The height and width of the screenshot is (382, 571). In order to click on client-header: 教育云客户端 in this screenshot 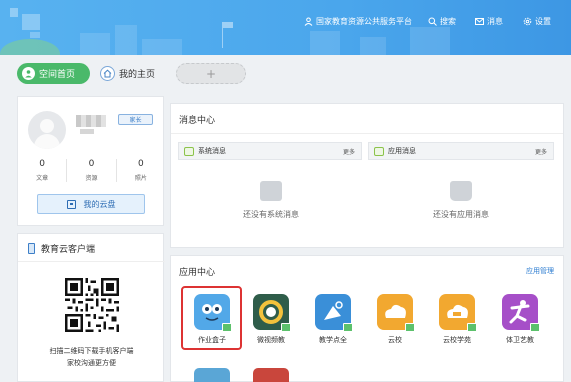, I will do `click(61, 248)`.